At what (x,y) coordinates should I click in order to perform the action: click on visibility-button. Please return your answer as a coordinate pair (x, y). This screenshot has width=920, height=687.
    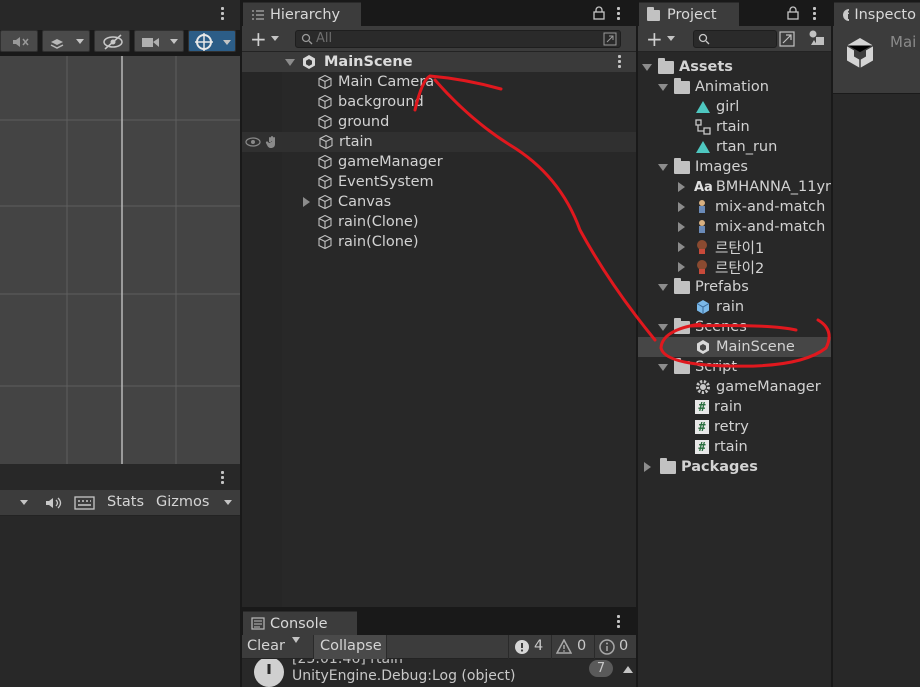
    Looking at the image, I should click on (112, 41).